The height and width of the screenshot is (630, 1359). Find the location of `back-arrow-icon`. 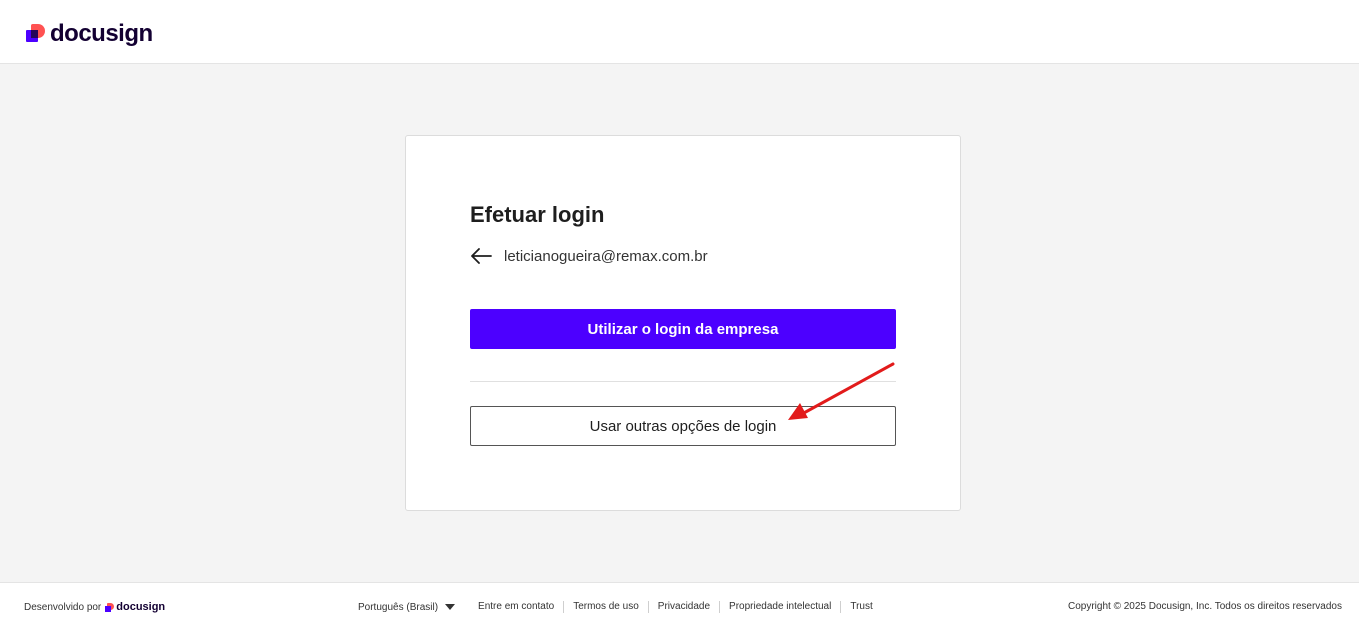

back-arrow-icon is located at coordinates (481, 256).